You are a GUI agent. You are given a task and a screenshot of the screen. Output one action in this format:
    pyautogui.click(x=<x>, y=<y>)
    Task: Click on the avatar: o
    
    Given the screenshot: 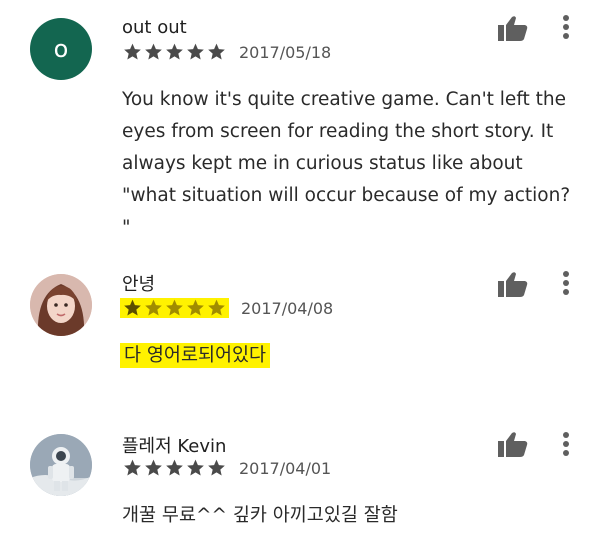 What is the action you would take?
    pyautogui.click(x=61, y=49)
    